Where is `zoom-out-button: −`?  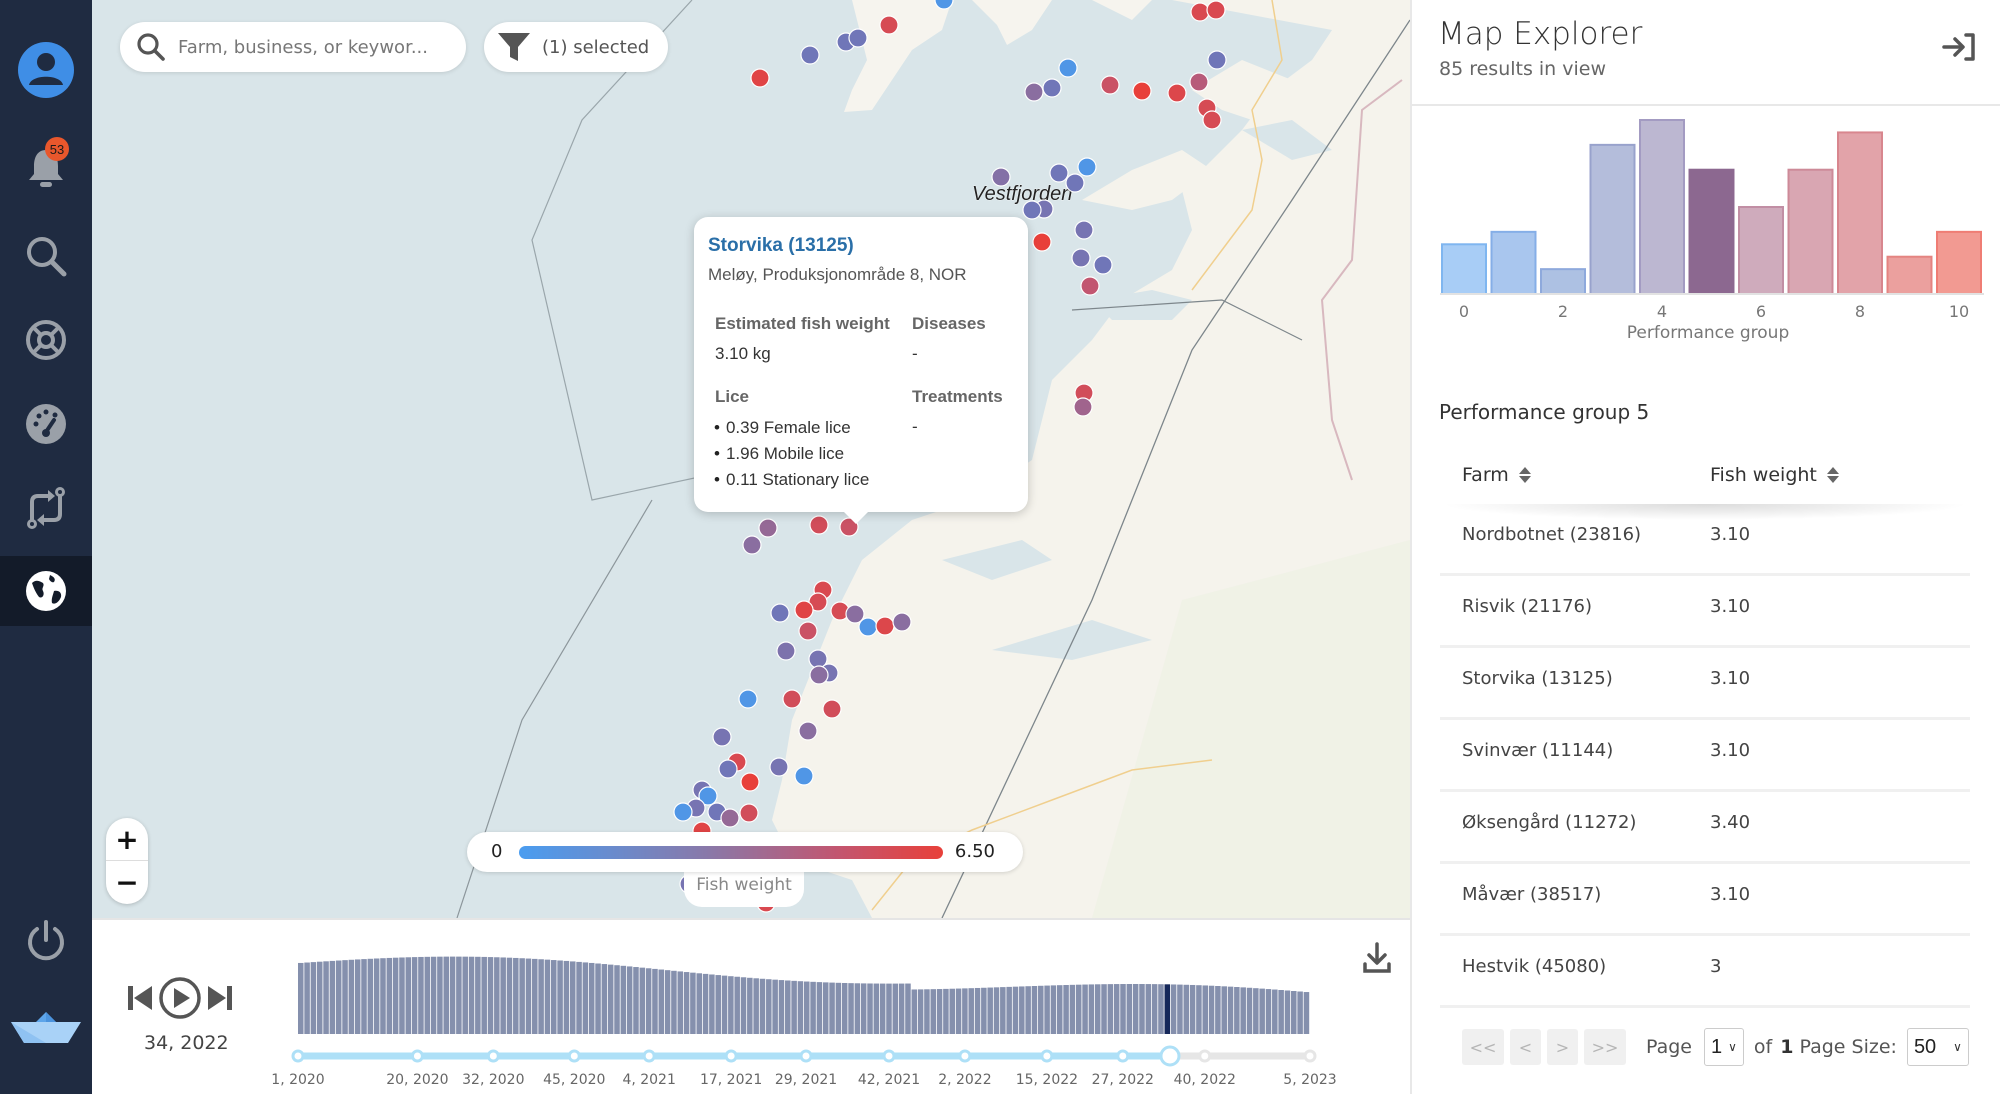
zoom-out-button: − is located at coordinates (127, 882).